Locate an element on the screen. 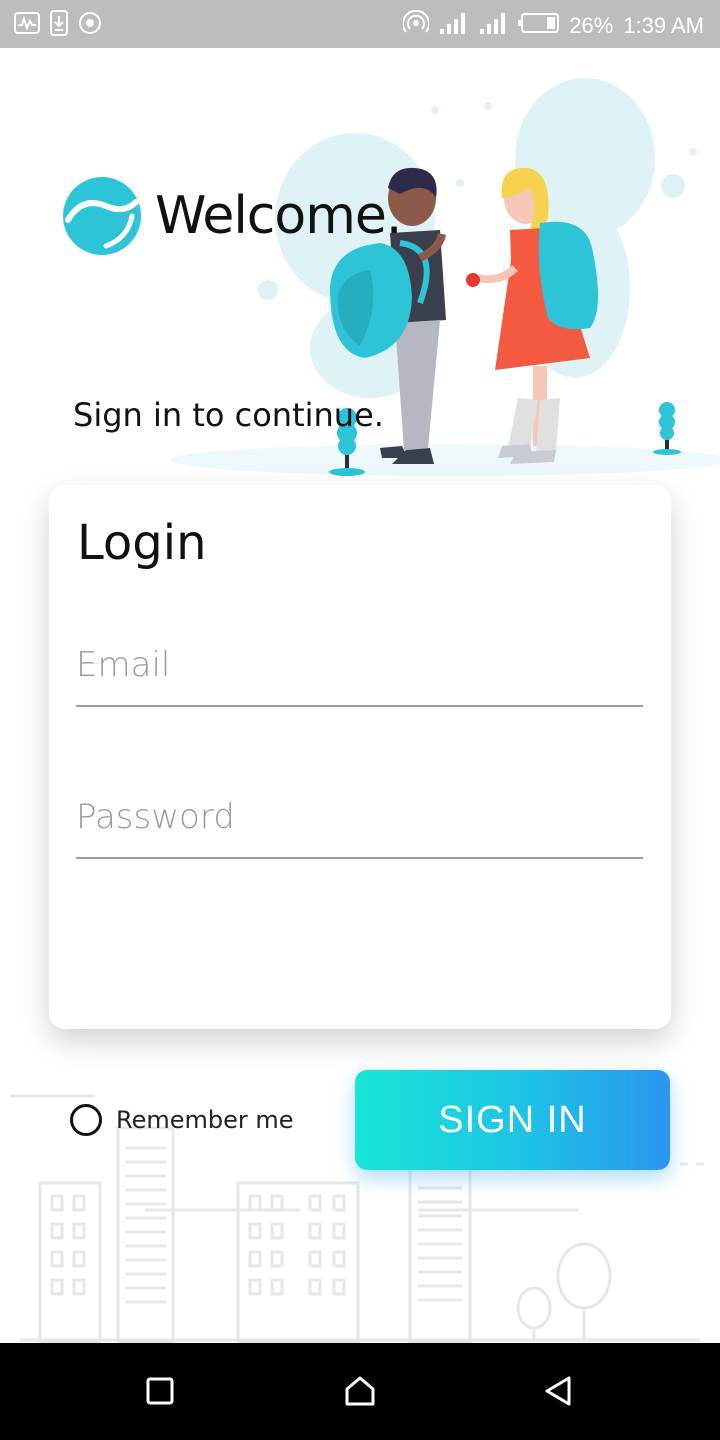 The width and height of the screenshot is (720, 1440). email-field-container is located at coordinates (359, 676).